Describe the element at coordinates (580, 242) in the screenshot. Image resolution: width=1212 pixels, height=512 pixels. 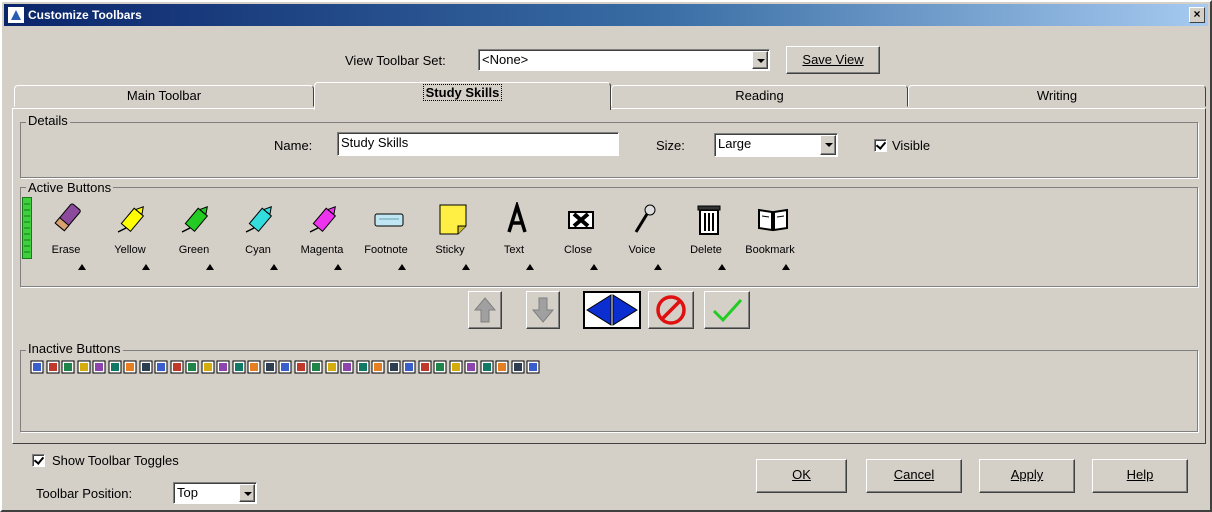
I see `active-button-close: Close` at that location.